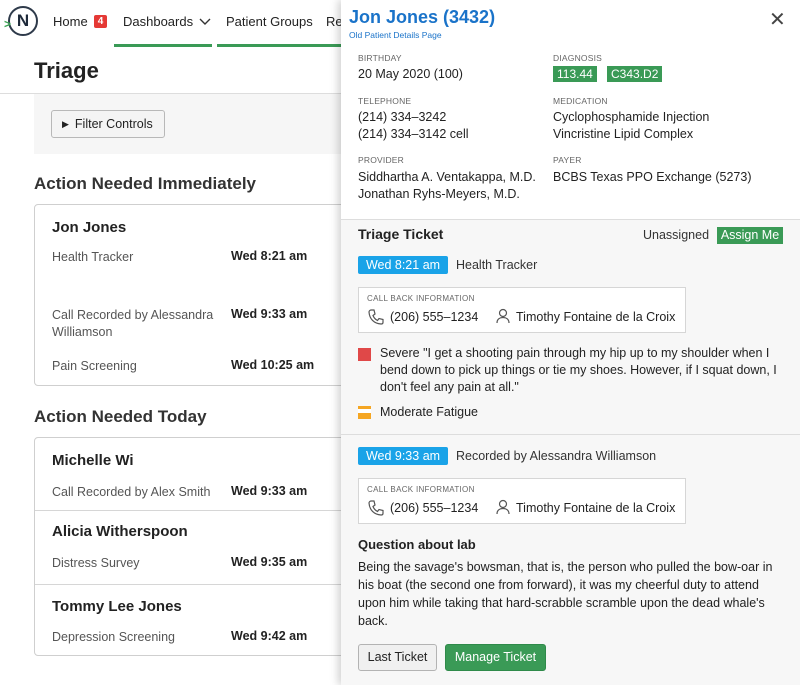 Image resolution: width=800 pixels, height=685 pixels. Describe the element at coordinates (117, 606) in the screenshot. I see `card-patient-name: Tommy Lee Jones` at that location.